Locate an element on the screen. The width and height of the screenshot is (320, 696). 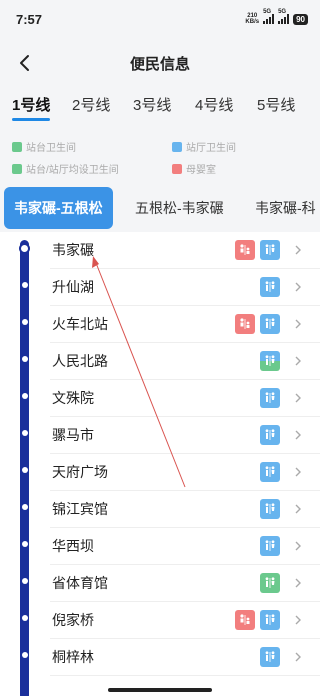
direction-label: 五根松-韦家碾 is located at coordinates (179, 208).